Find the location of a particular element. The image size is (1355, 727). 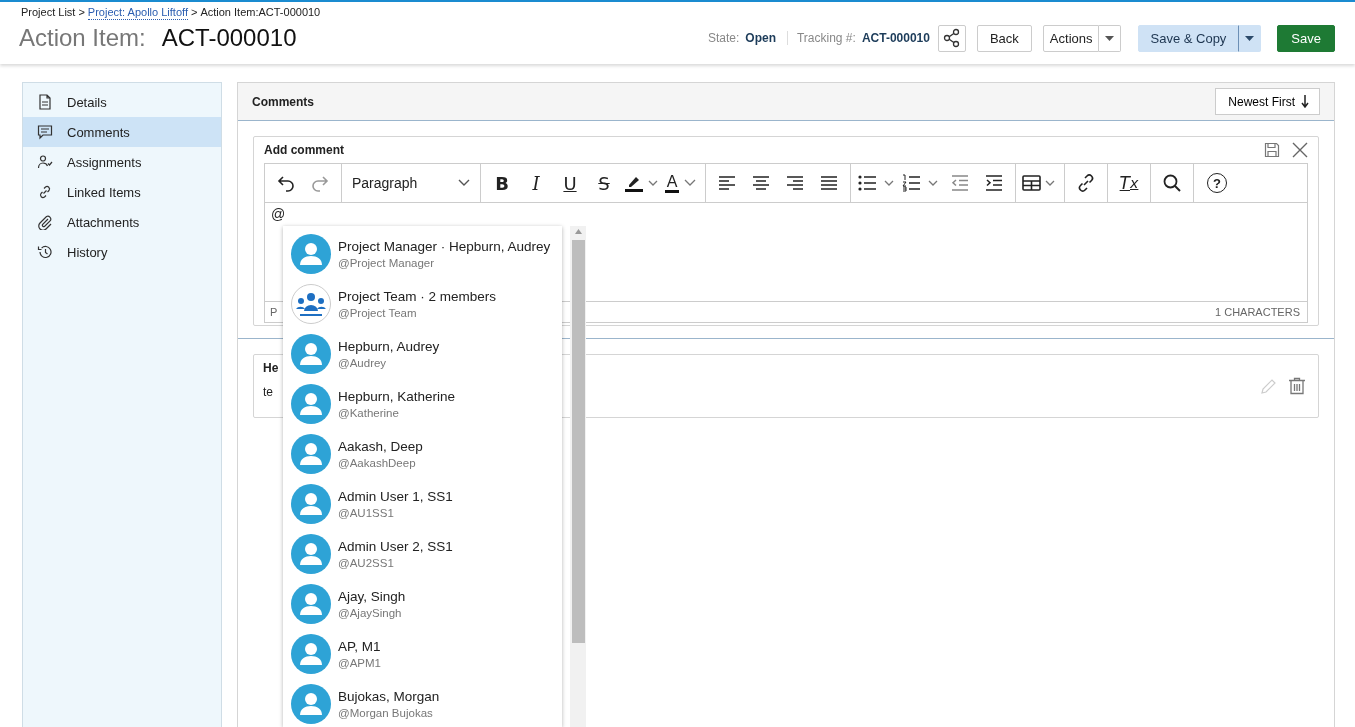

mention-handle: @APM1 is located at coordinates (359, 663).